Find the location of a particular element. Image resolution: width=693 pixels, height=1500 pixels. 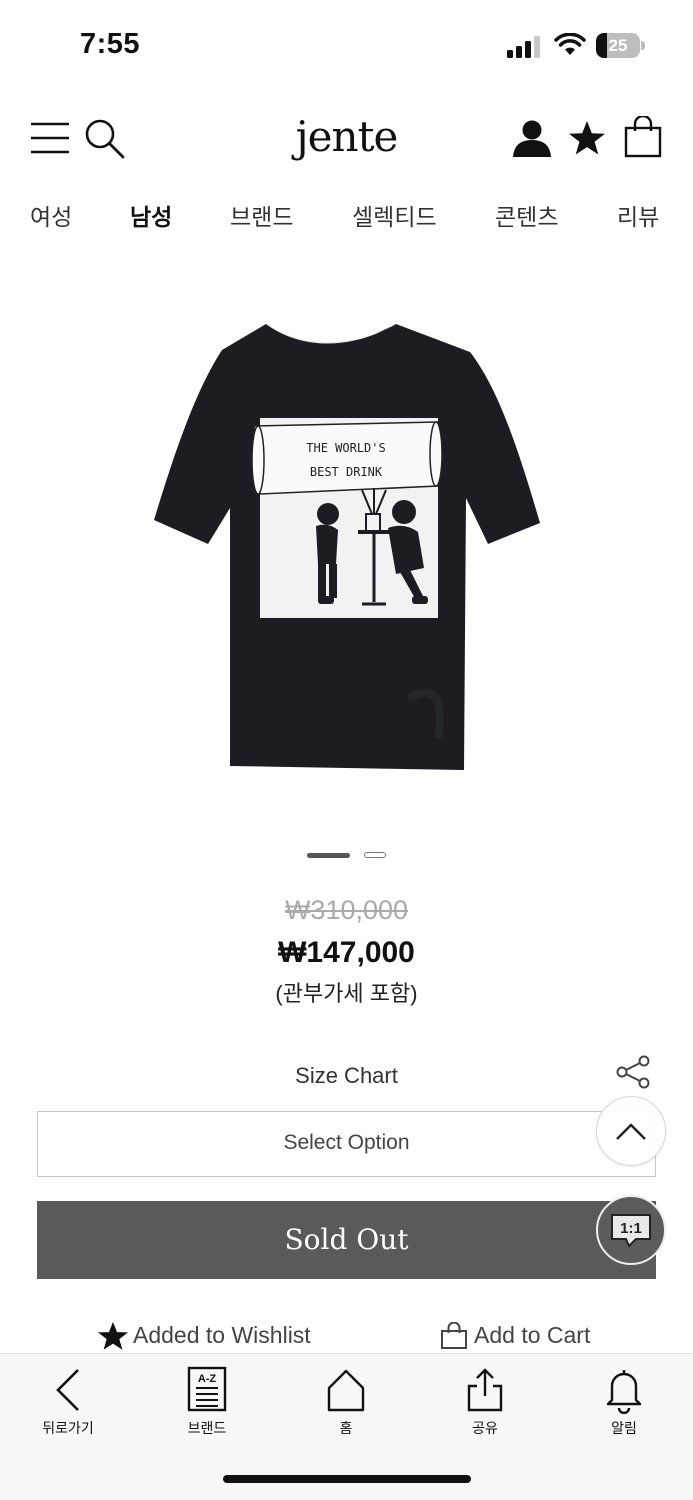

tab-back: 뒤로가기 is located at coordinates (68, 1404).